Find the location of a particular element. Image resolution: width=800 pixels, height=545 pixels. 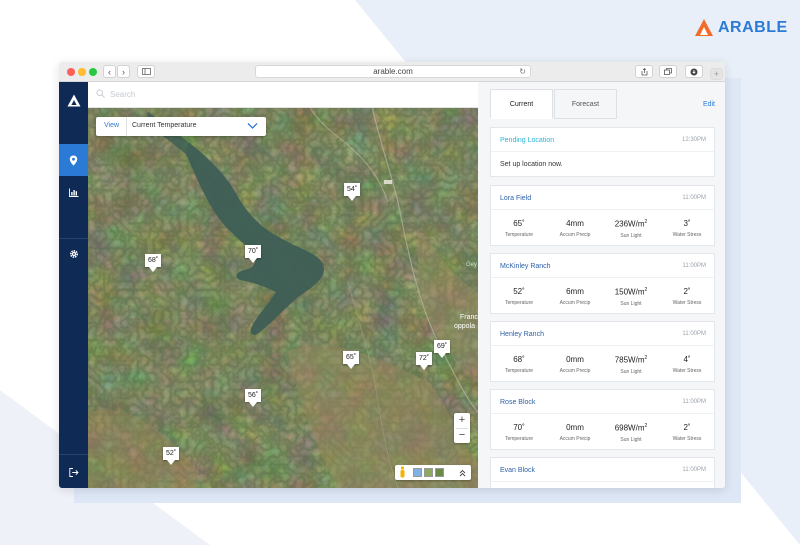

chevron-up-double-icon is located at coordinates (462, 473).